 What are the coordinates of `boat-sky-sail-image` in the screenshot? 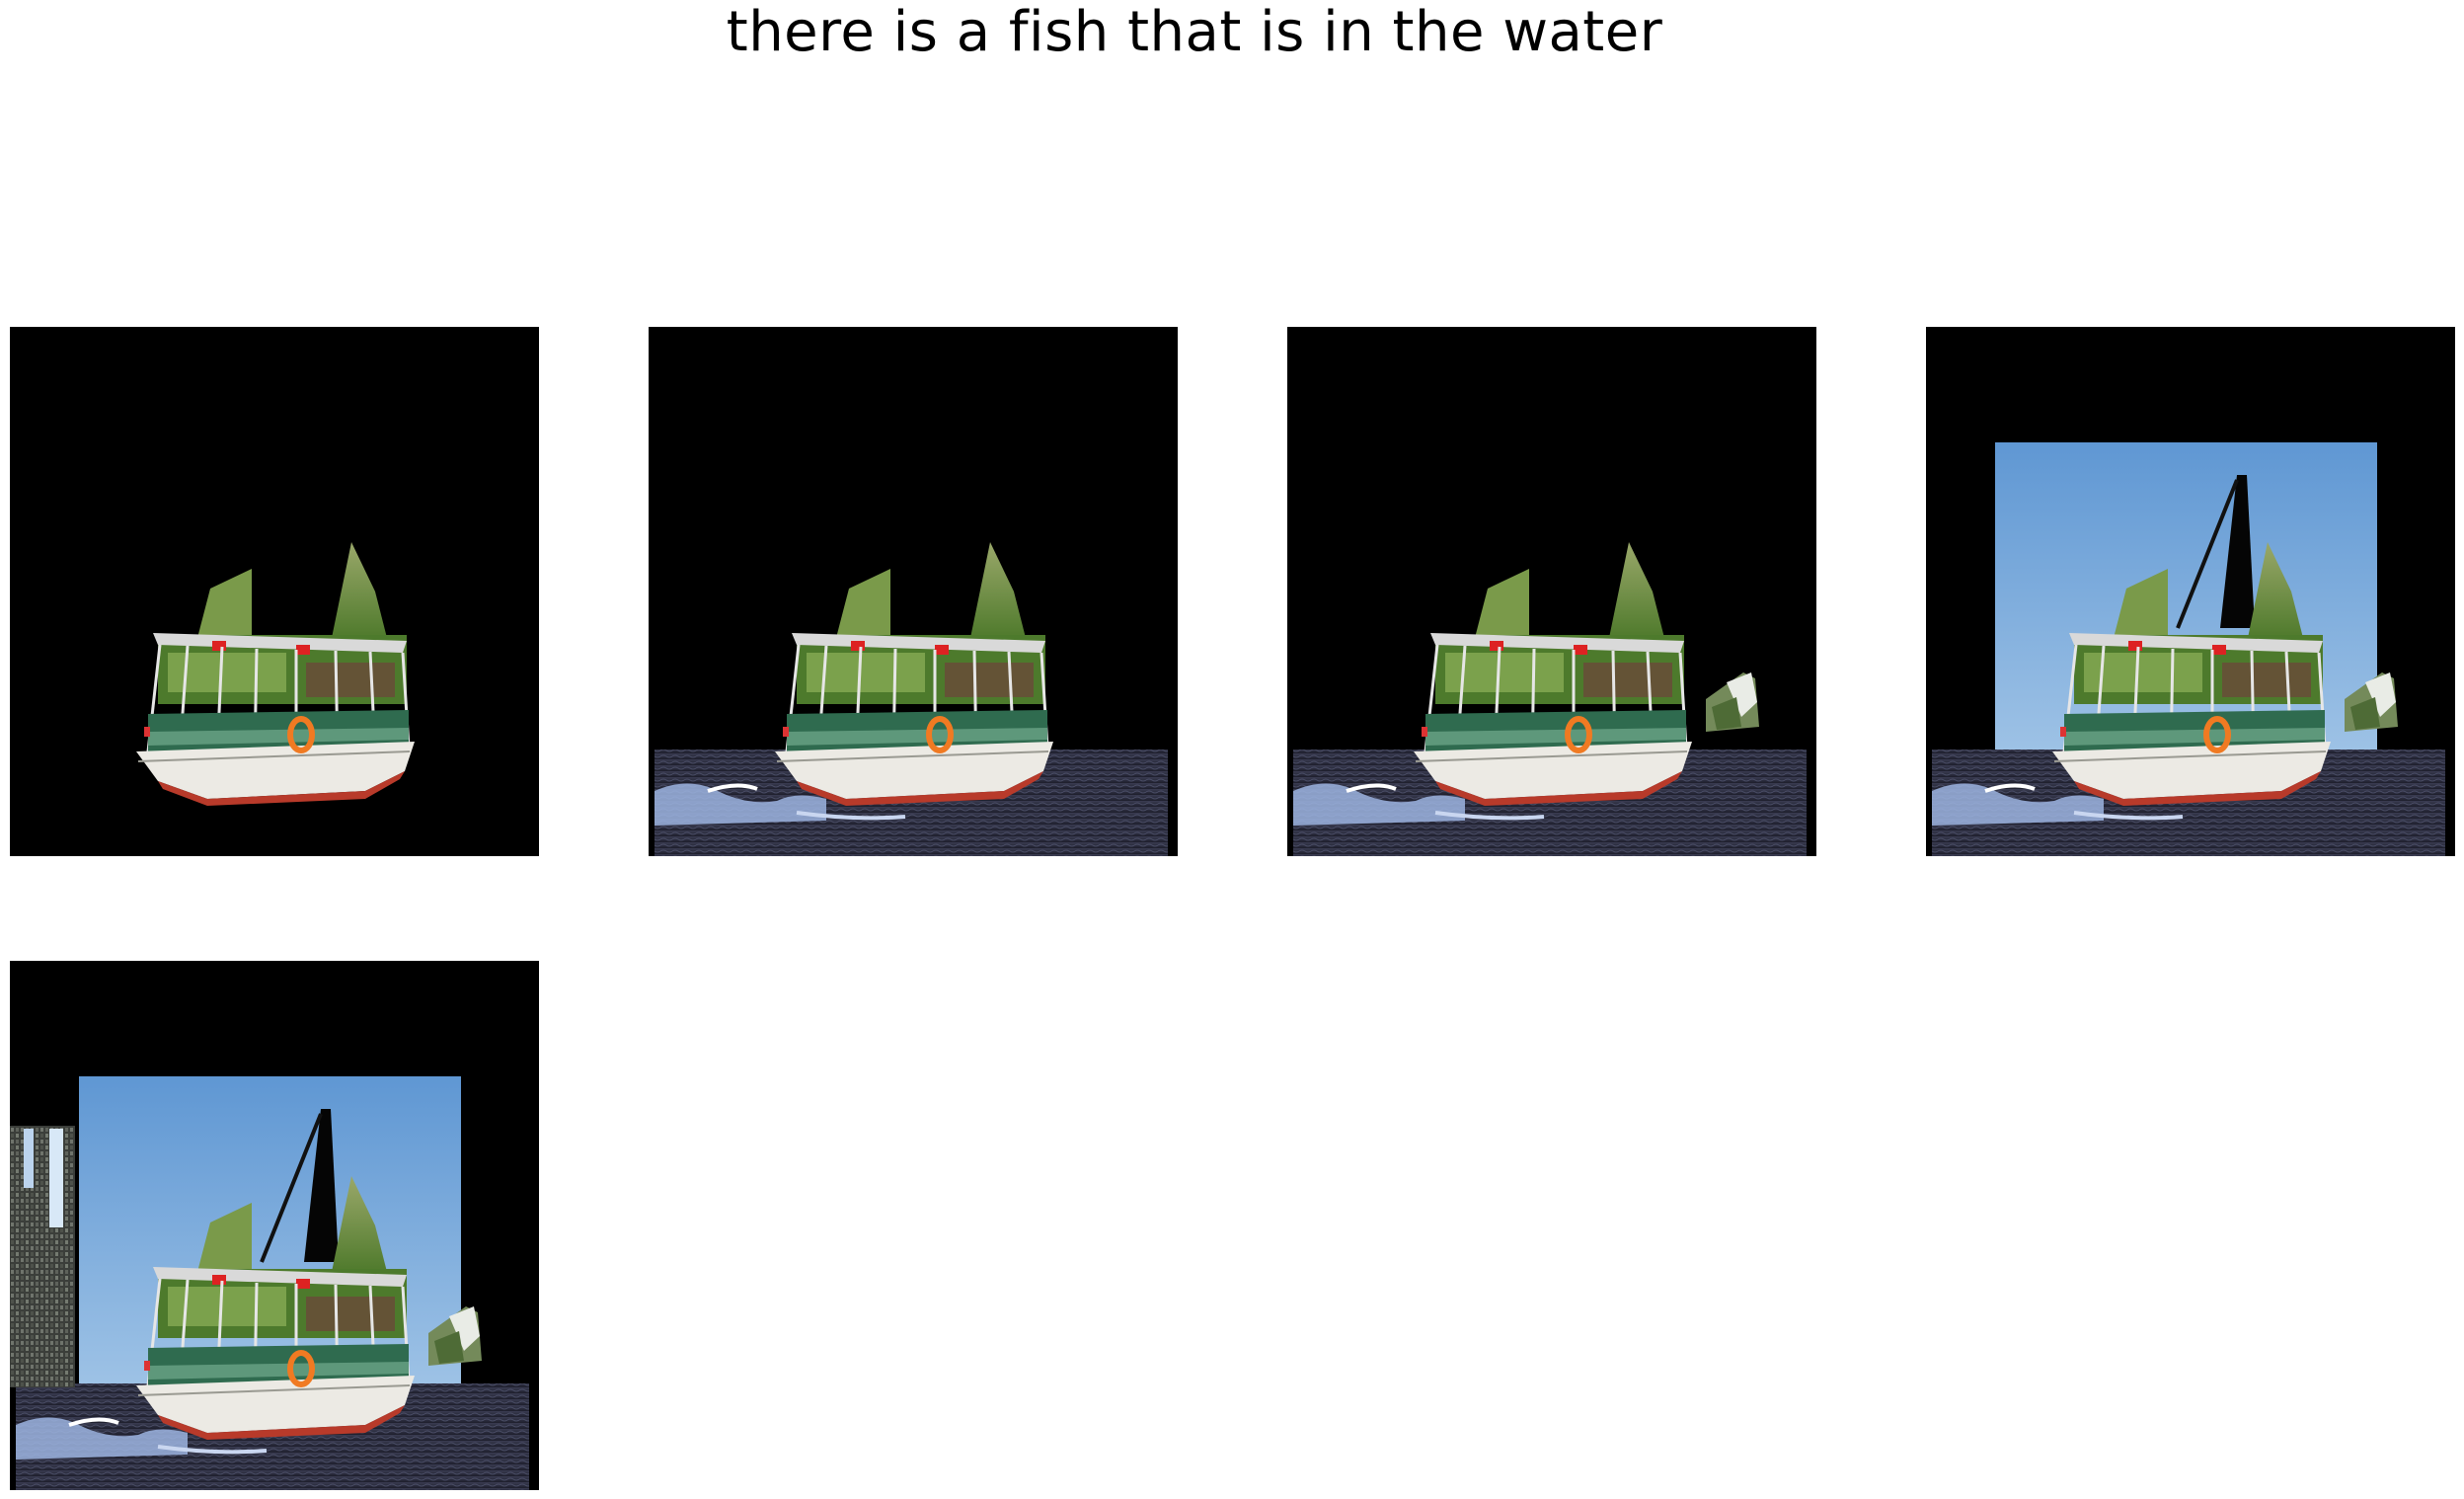 It's located at (2190, 591).